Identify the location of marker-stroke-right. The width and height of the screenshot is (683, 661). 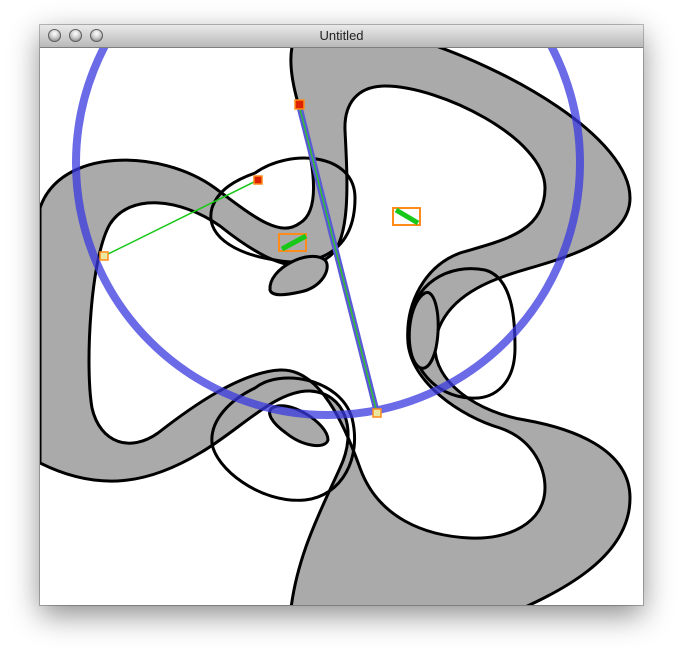
(407, 216).